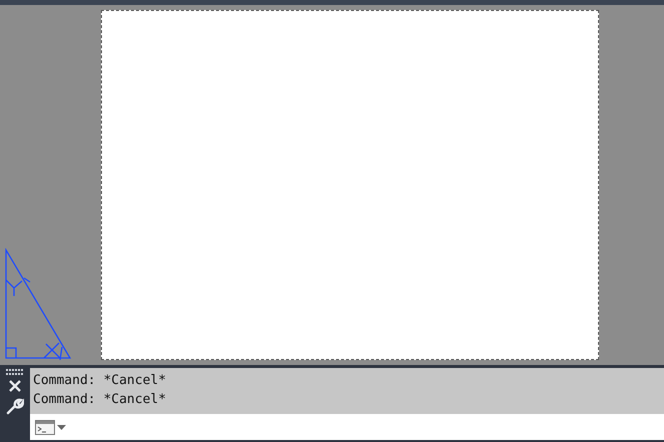 The height and width of the screenshot is (442, 664). Describe the element at coordinates (45, 427) in the screenshot. I see `terminal-icon` at that location.